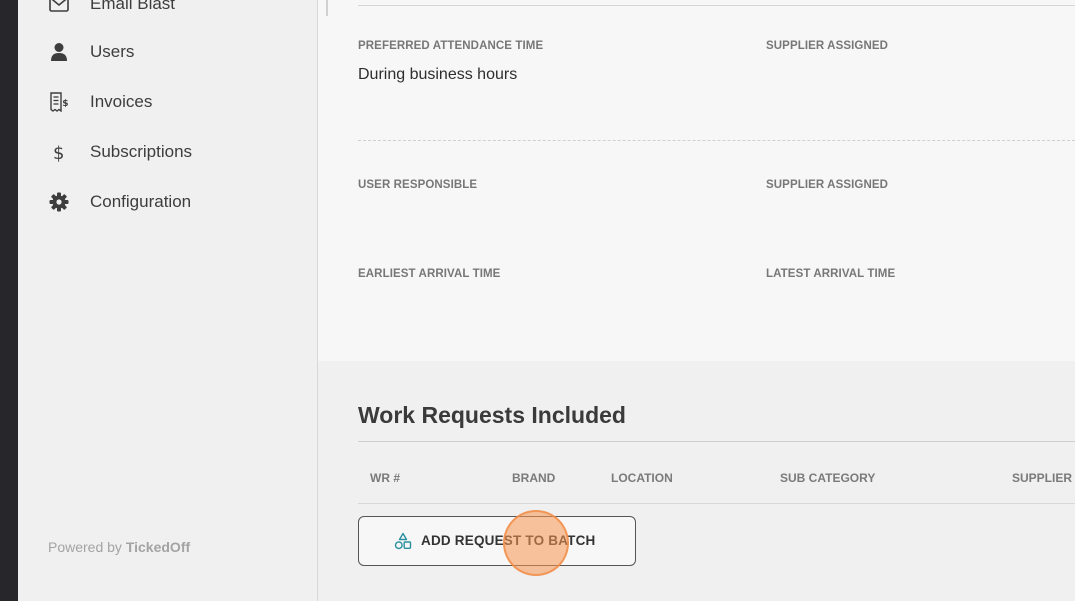 Image resolution: width=1075 pixels, height=601 pixels. Describe the element at coordinates (59, 102) in the screenshot. I see `invoice-icon: $` at that location.